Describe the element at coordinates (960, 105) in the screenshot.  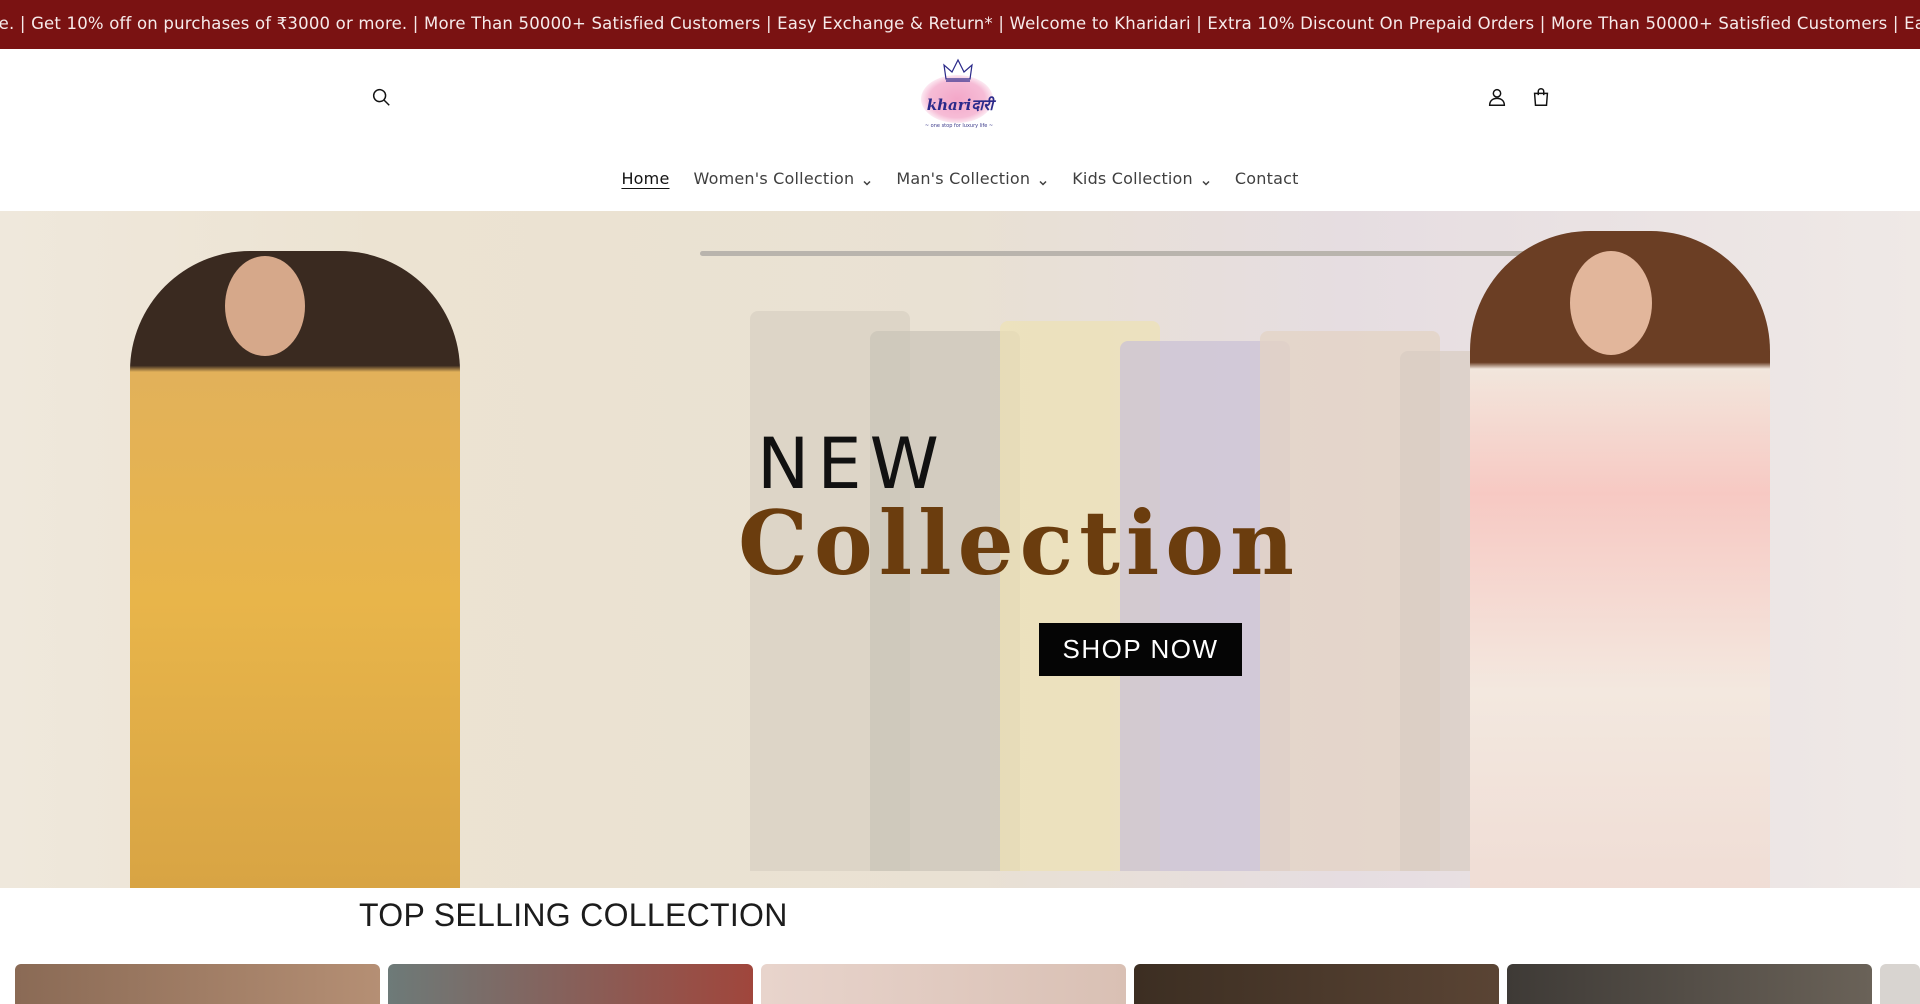
I see `logo-text: khariदारी` at that location.